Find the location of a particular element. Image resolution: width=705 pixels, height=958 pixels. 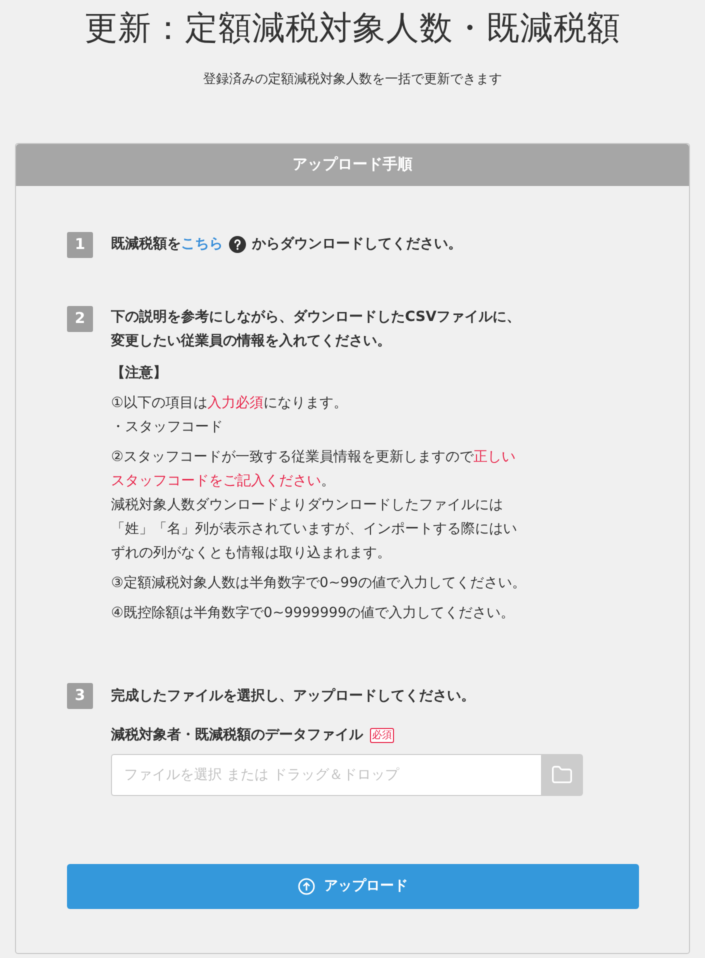

required-tag: 必須 is located at coordinates (382, 735).